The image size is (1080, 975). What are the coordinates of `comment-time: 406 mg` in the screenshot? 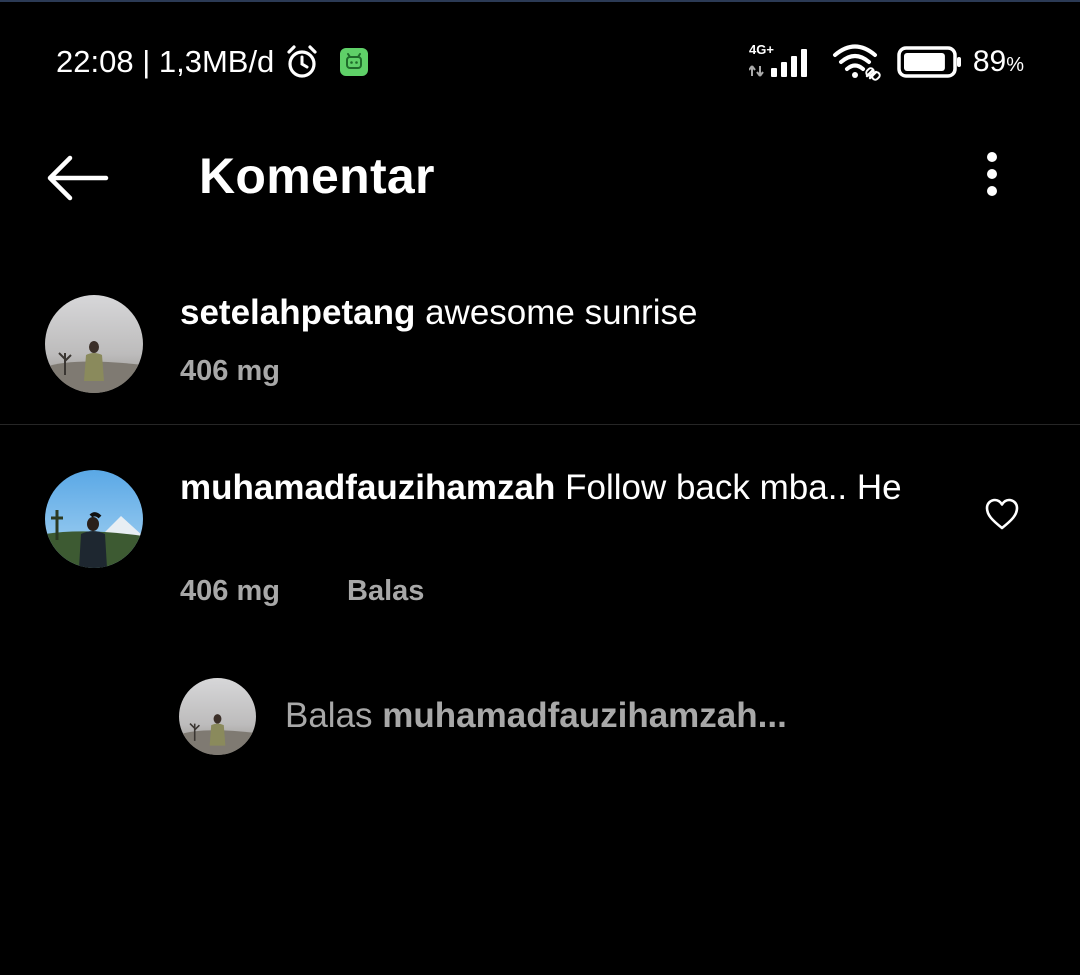 It's located at (230, 591).